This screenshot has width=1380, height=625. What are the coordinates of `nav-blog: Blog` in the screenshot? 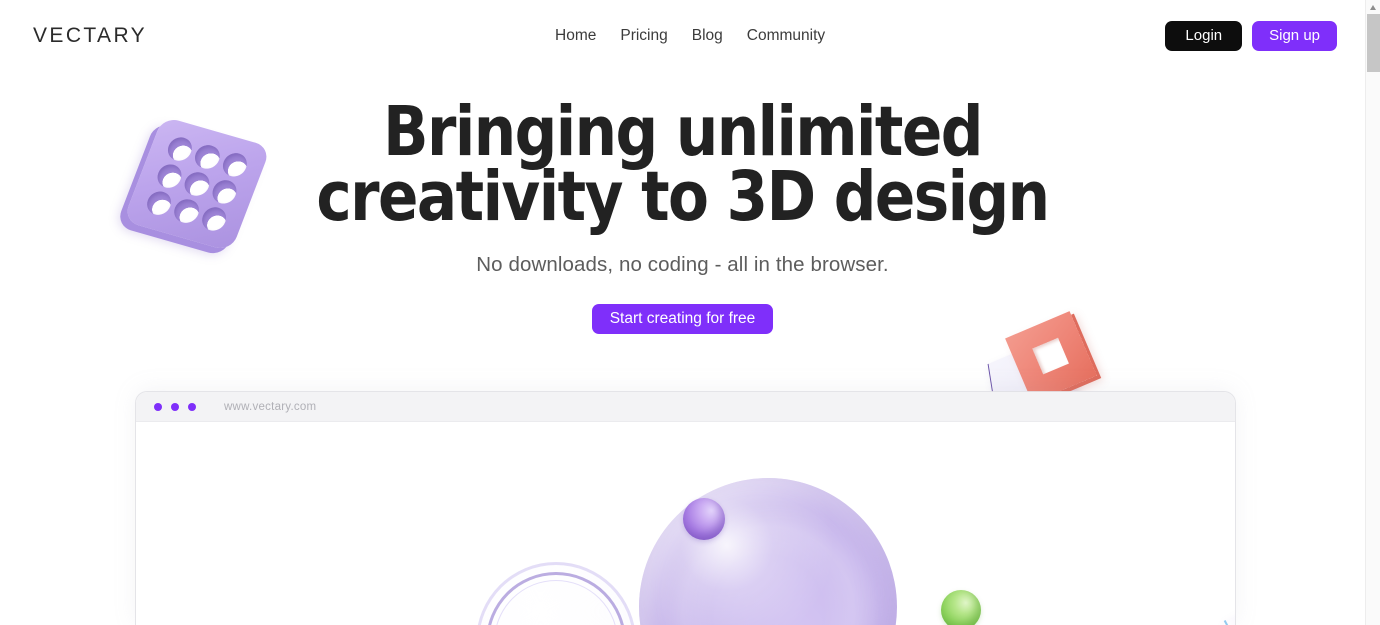 It's located at (707, 36).